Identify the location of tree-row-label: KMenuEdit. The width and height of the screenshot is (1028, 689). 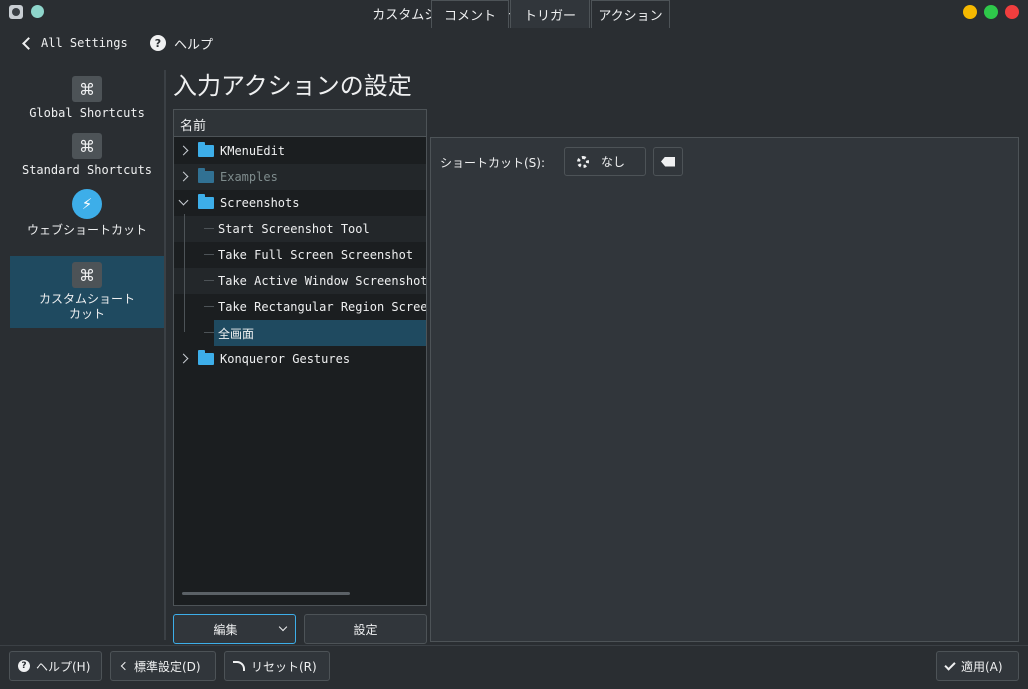
(253, 151).